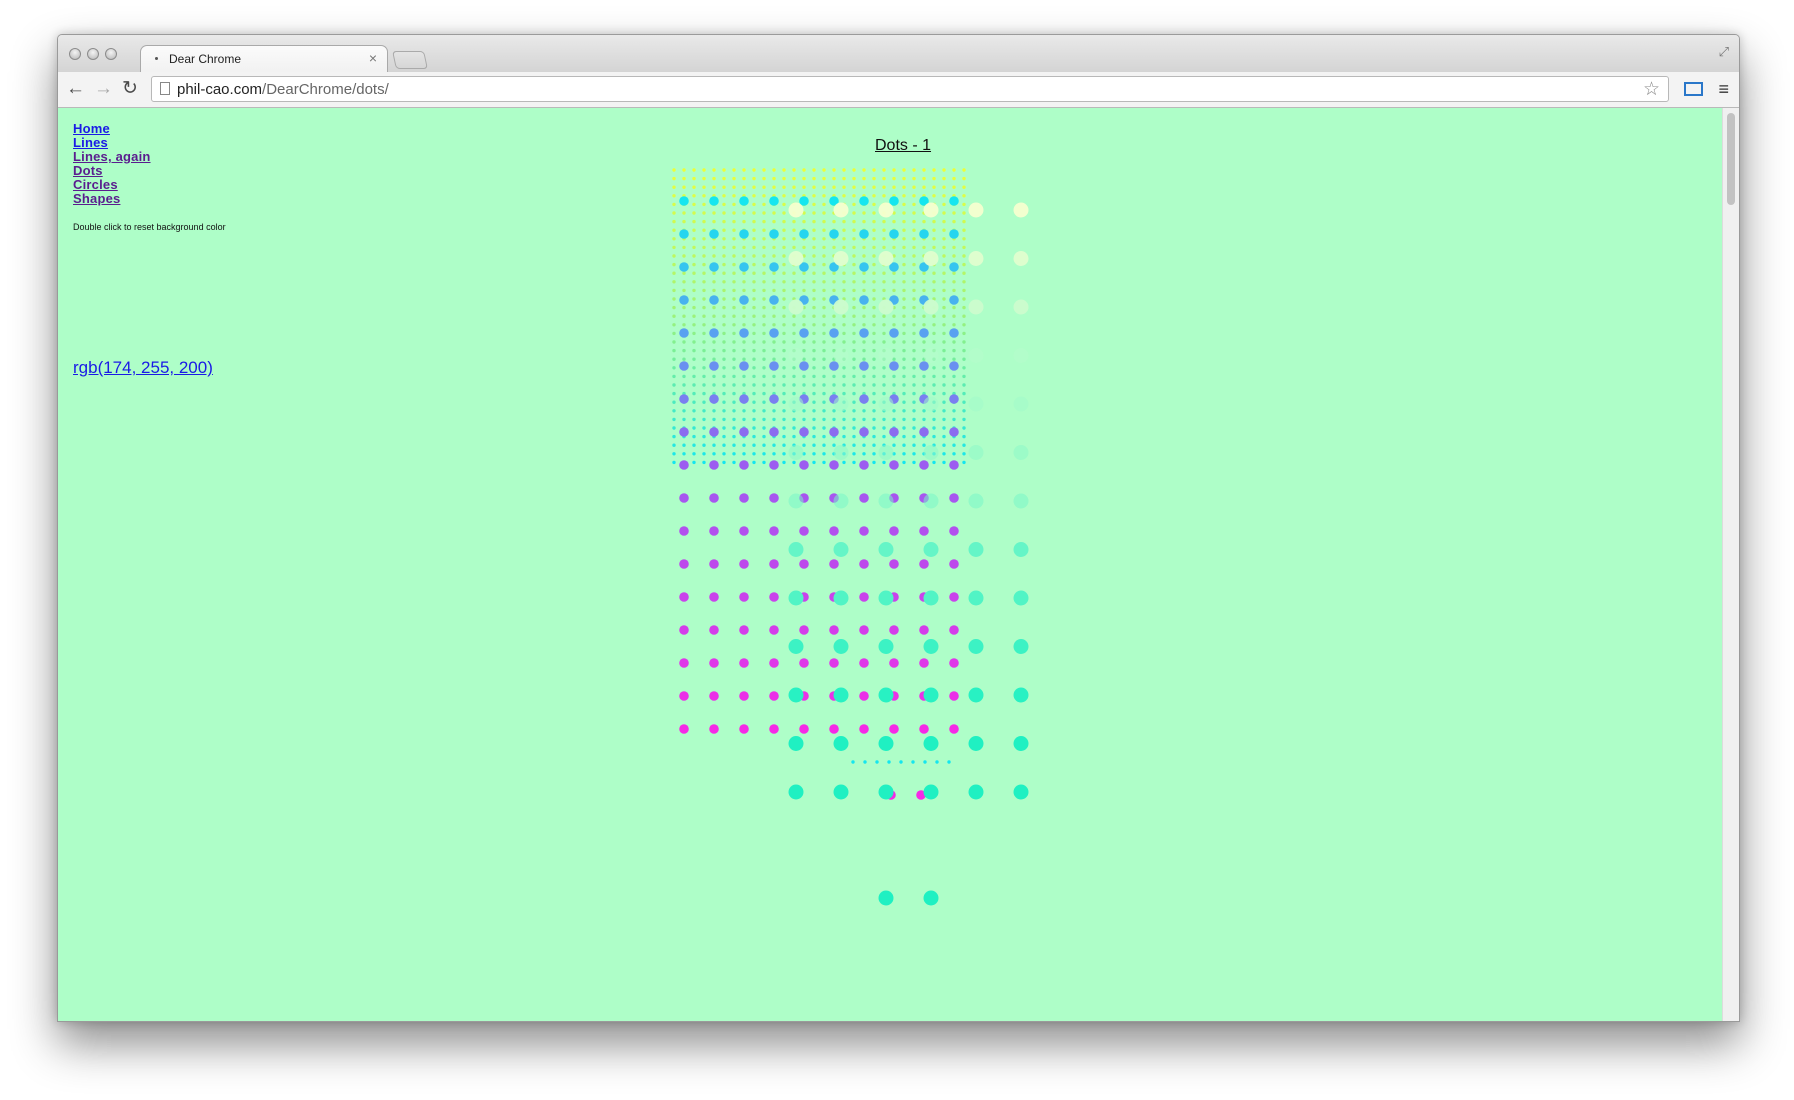 The width and height of the screenshot is (1794, 1100). Describe the element at coordinates (1730, 564) in the screenshot. I see `scrollbar` at that location.